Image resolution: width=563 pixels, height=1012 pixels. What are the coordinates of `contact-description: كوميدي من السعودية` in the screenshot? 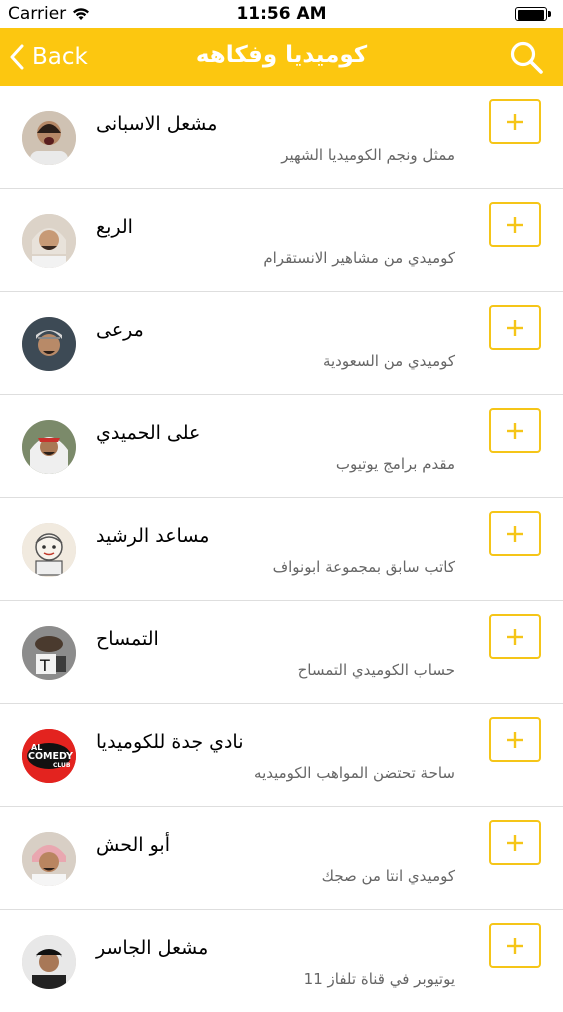 It's located at (388, 361).